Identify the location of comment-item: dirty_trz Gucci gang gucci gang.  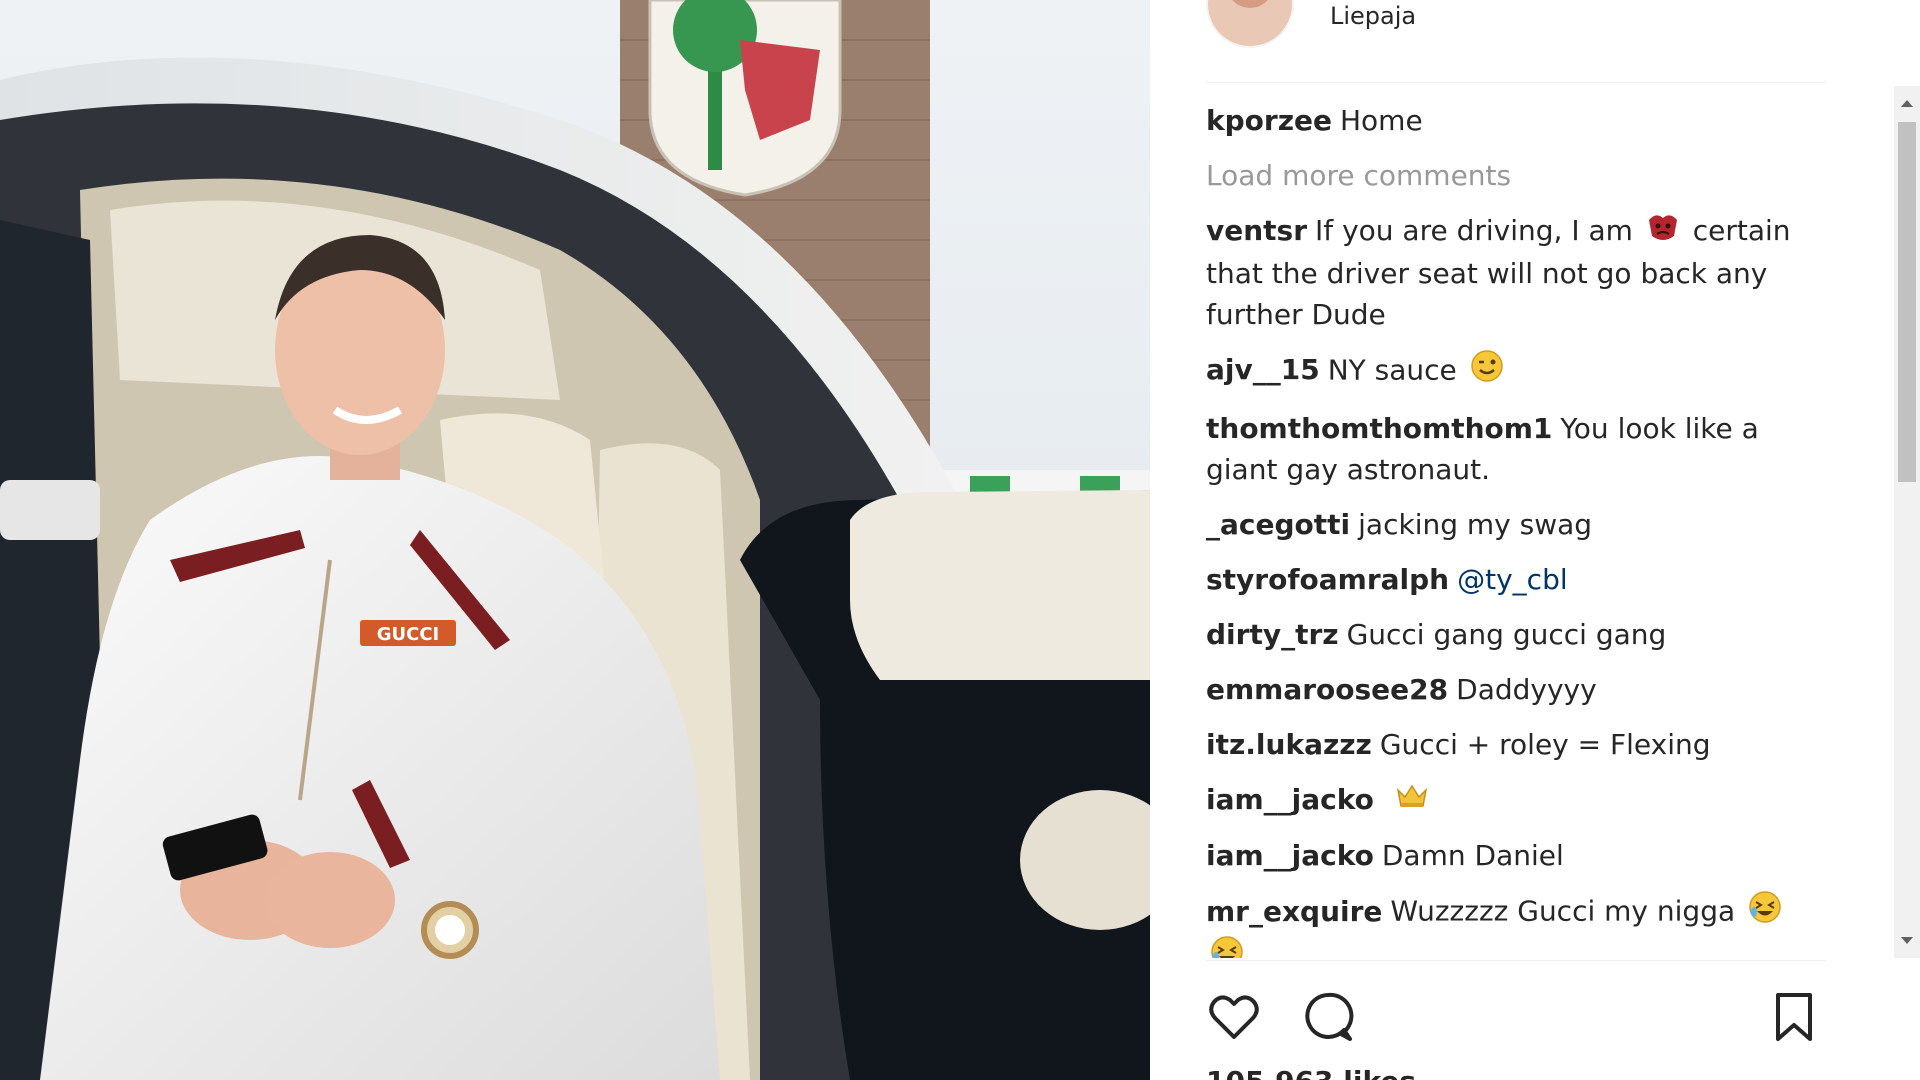
(1511, 634).